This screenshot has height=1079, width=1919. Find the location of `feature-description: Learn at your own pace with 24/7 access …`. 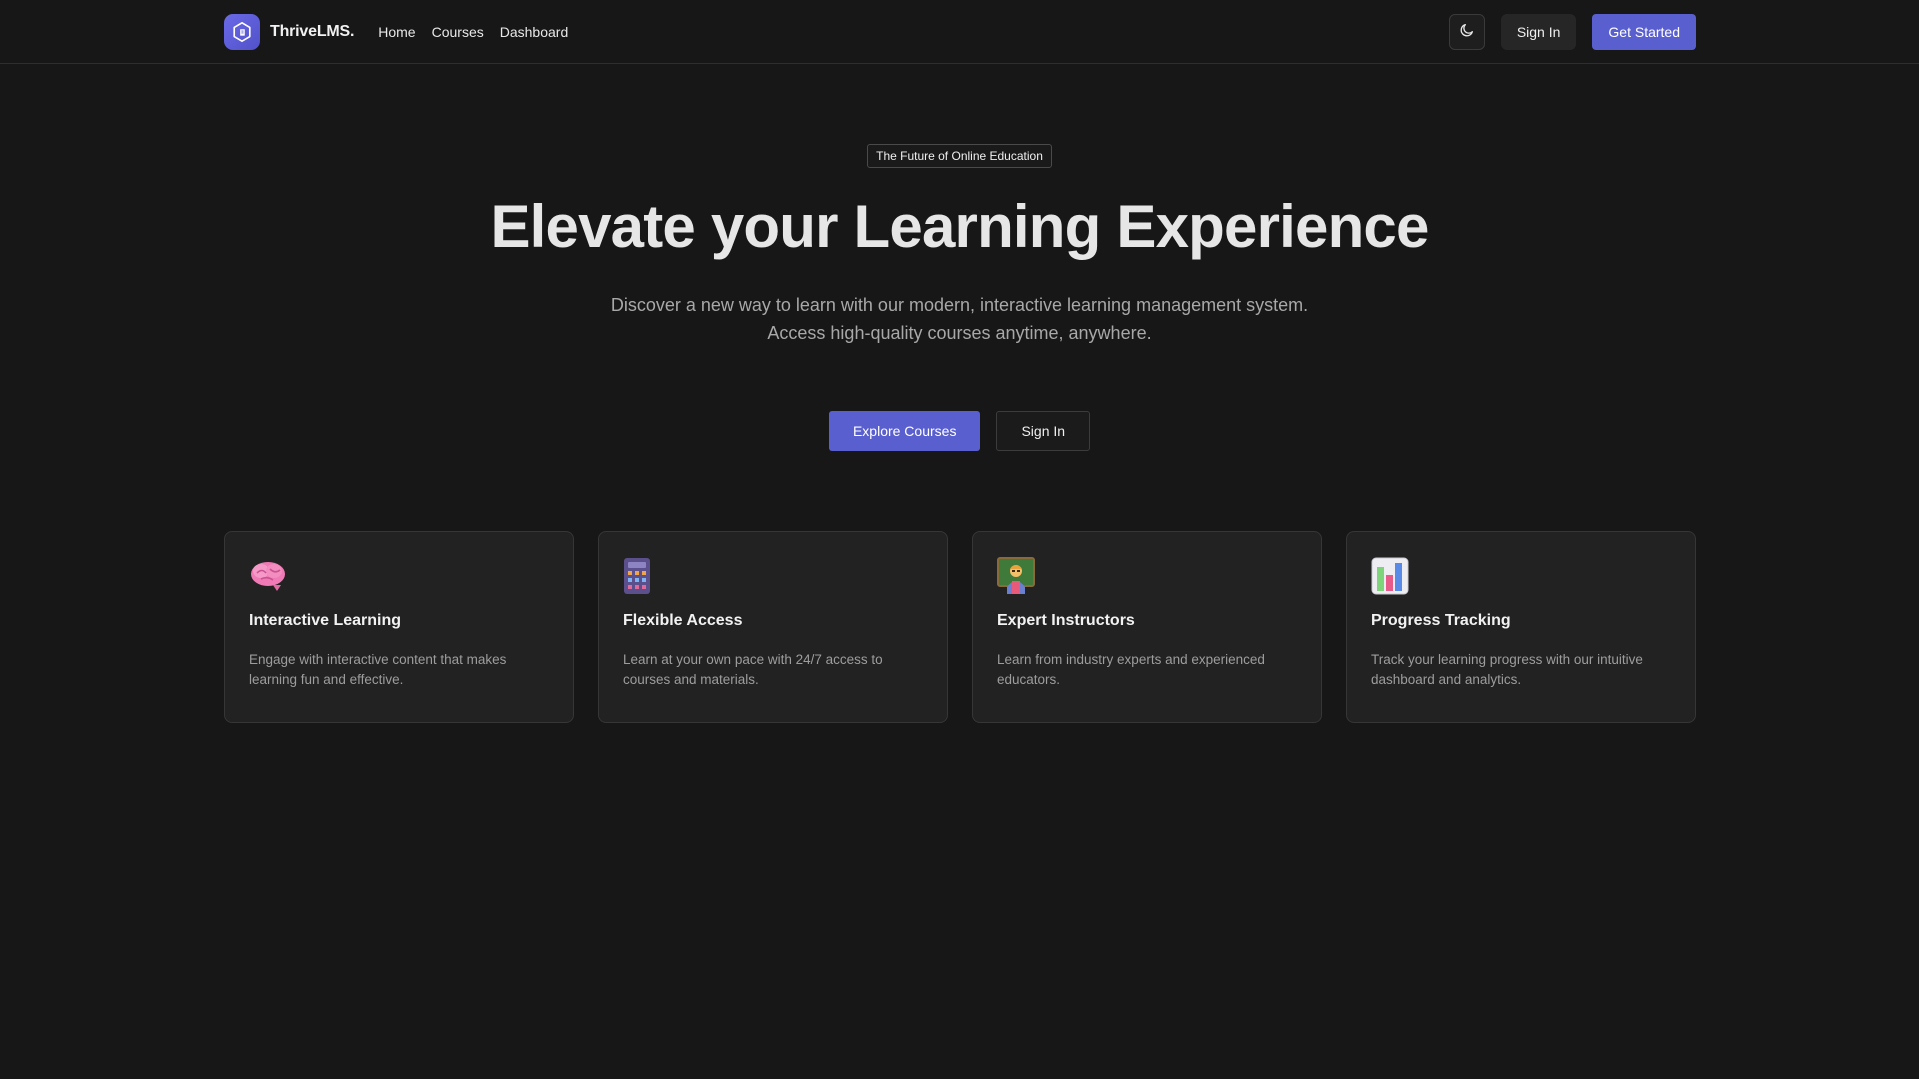

feature-description: Learn at your own pace with 24/7 access … is located at coordinates (753, 669).